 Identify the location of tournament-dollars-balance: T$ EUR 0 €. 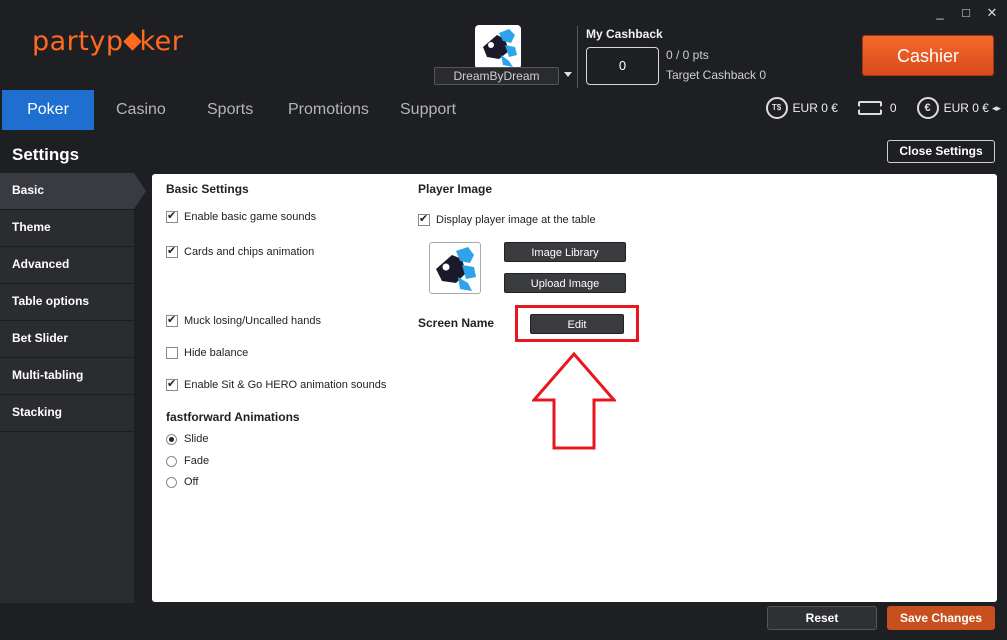
(801, 108).